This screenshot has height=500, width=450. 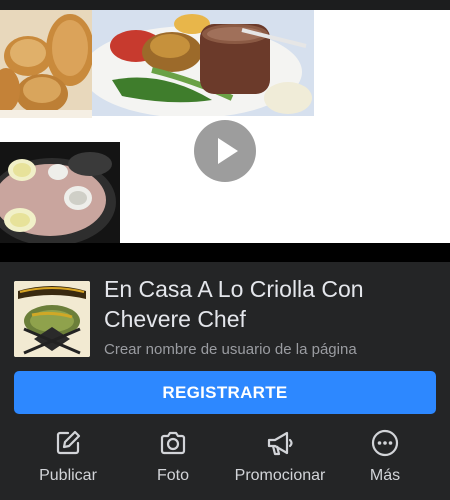 I want to click on bread-photo, so click(x=46, y=64).